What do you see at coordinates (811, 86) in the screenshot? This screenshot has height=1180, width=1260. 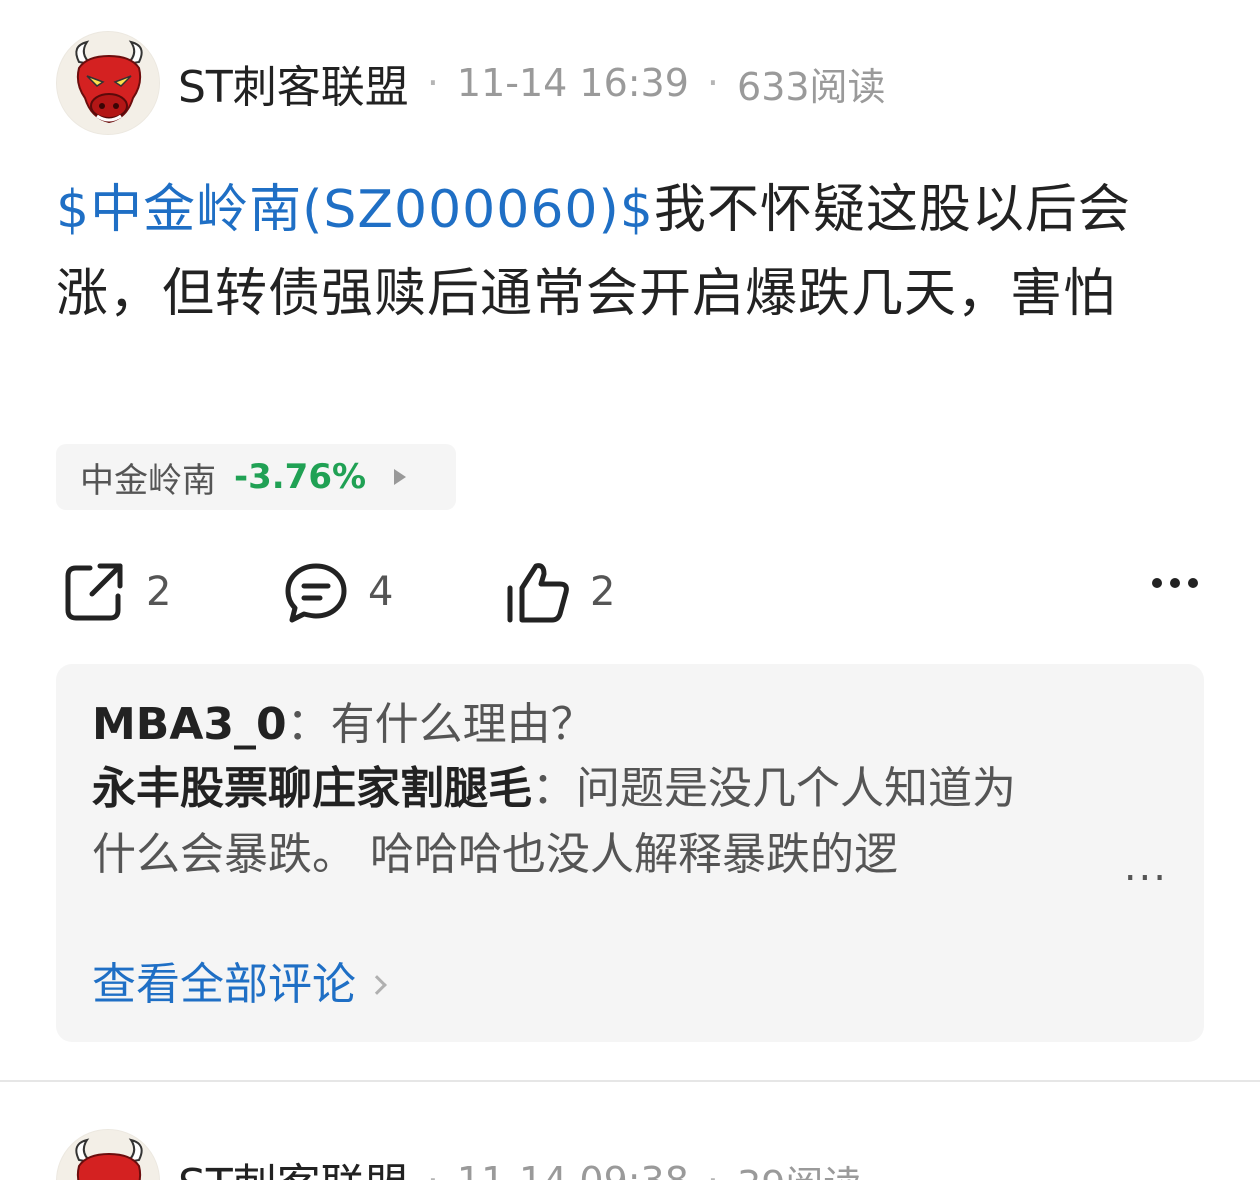 I see `read-count: 633阅读` at bounding box center [811, 86].